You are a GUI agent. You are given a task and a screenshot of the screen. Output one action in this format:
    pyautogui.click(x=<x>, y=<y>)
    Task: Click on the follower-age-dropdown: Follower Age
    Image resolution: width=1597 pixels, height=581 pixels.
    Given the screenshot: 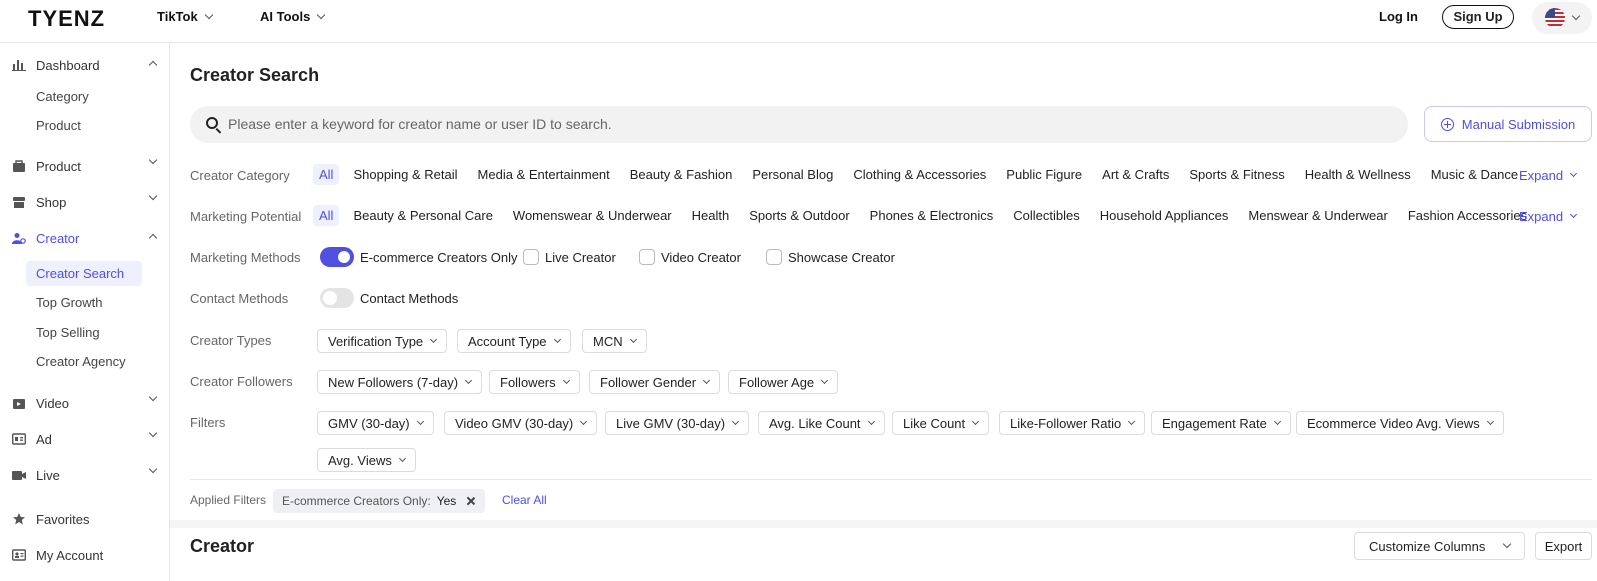 What is the action you would take?
    pyautogui.click(x=783, y=382)
    